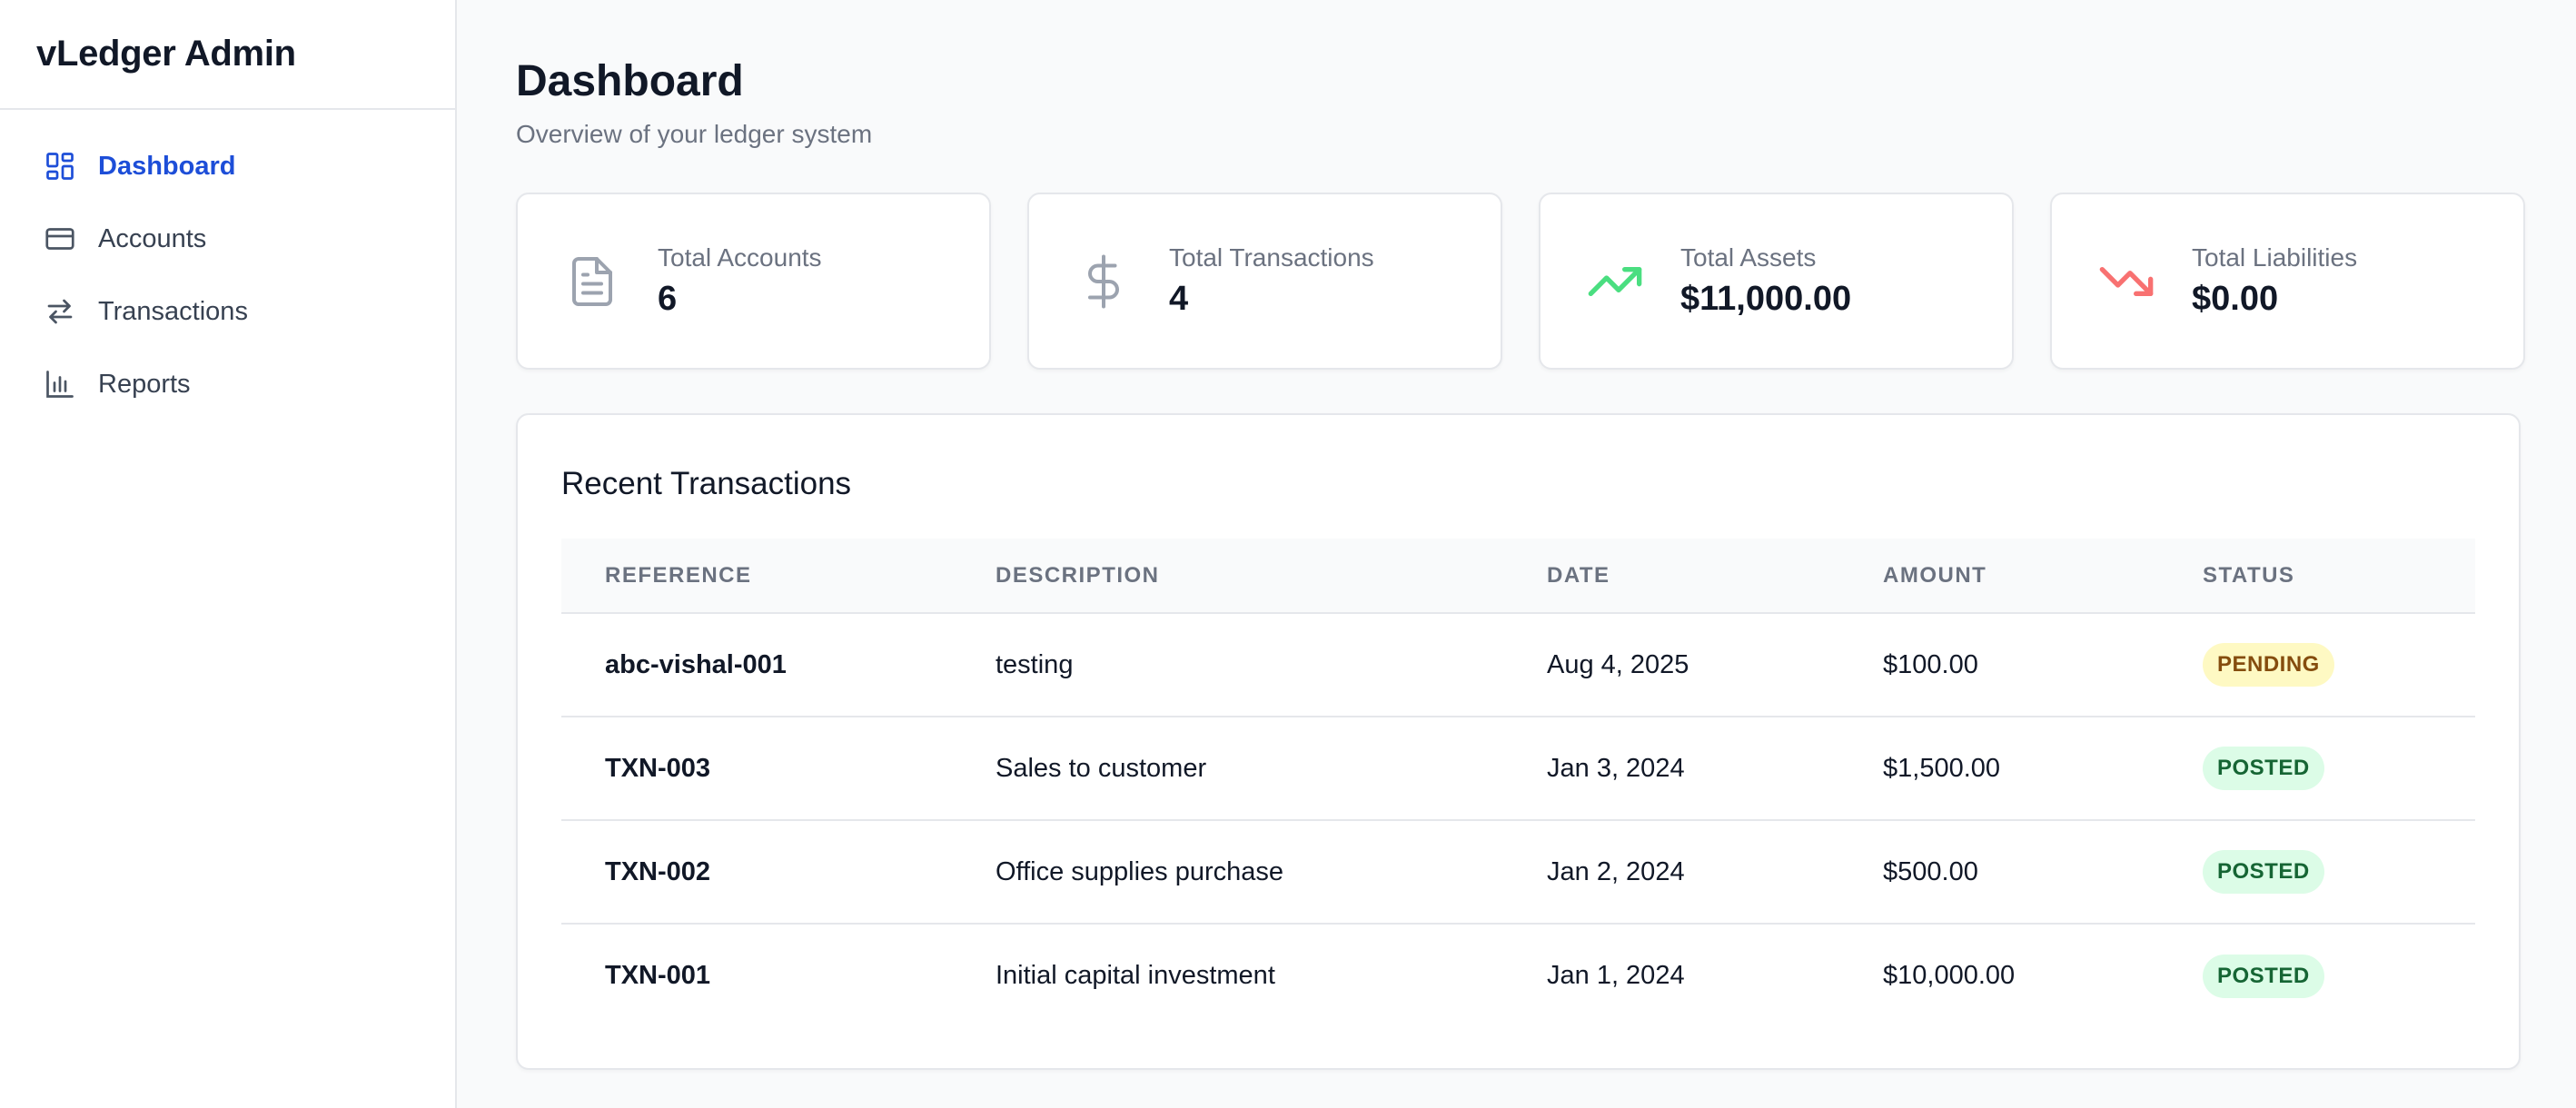 The image size is (2576, 1108). Describe the element at coordinates (60, 239) in the screenshot. I see `credit-card-icon` at that location.